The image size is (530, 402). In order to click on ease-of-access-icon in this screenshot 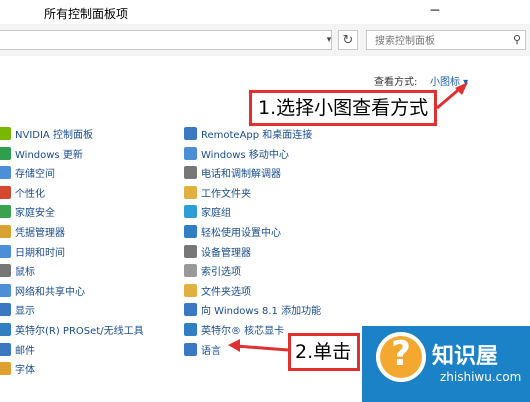, I will do `click(190, 231)`.